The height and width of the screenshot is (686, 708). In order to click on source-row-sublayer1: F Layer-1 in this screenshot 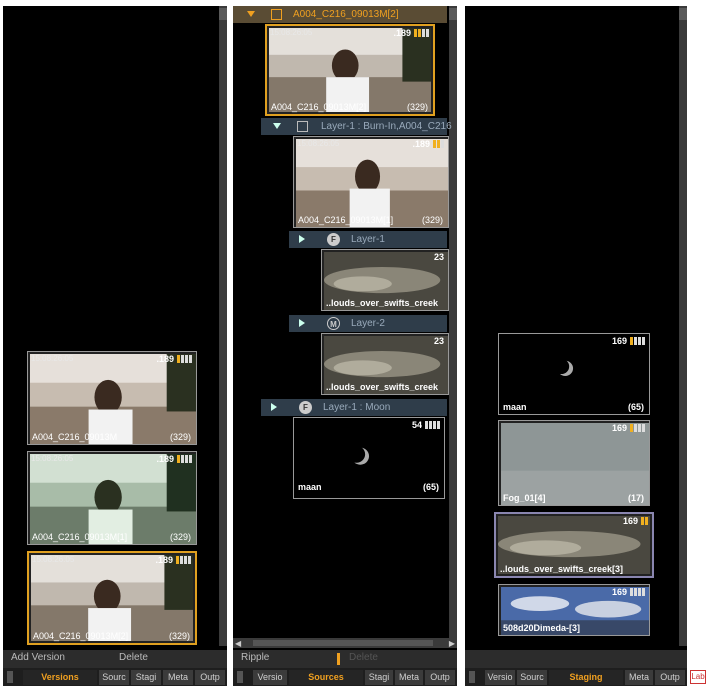, I will do `click(368, 239)`.